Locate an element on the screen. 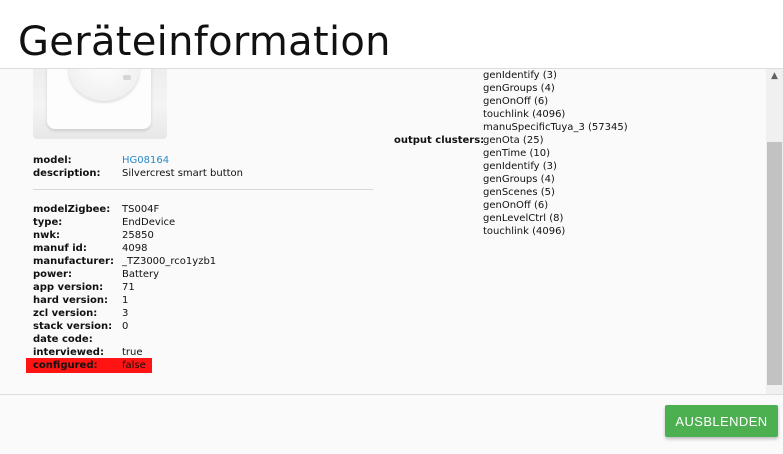 This screenshot has width=783, height=454. detail-value: 71 is located at coordinates (128, 287).